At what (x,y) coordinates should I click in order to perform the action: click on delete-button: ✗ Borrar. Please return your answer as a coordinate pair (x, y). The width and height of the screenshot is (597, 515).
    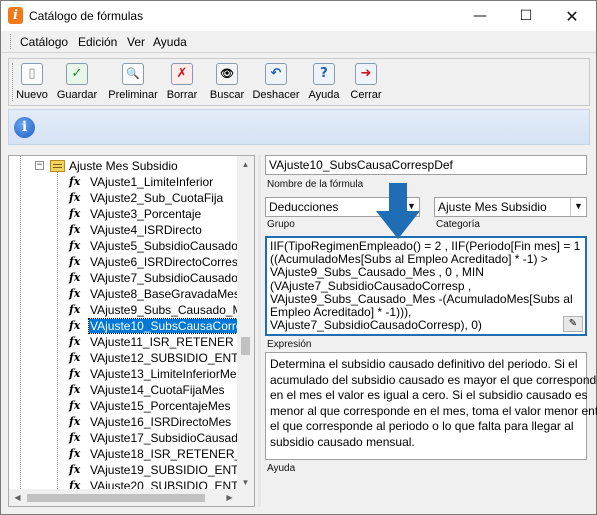
    Looking at the image, I should click on (182, 84).